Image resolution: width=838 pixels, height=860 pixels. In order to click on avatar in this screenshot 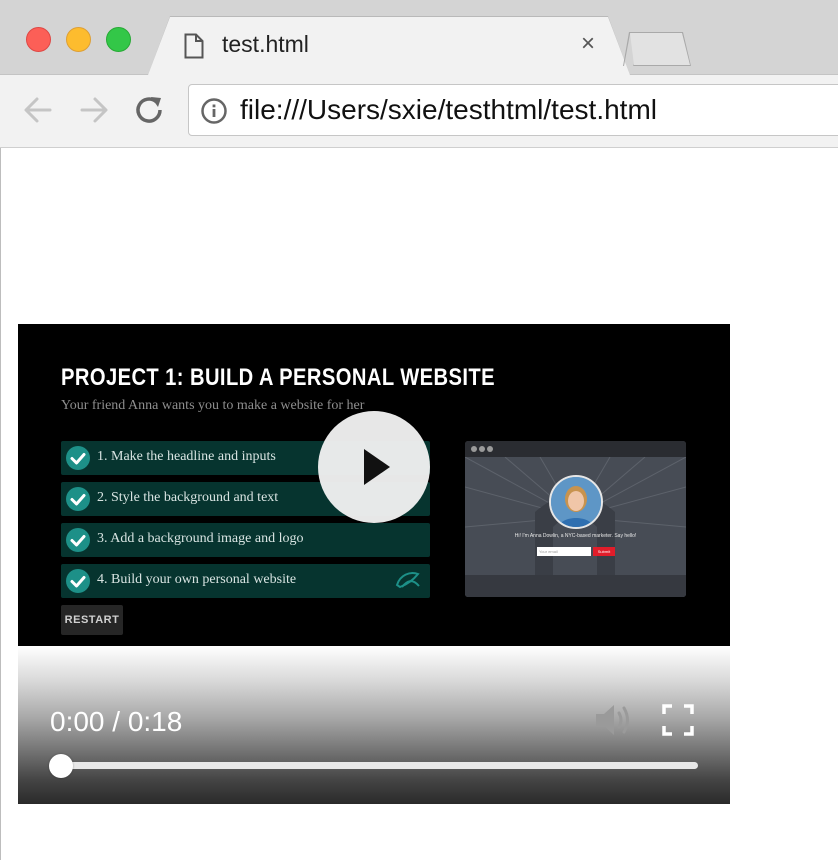, I will do `click(576, 502)`.